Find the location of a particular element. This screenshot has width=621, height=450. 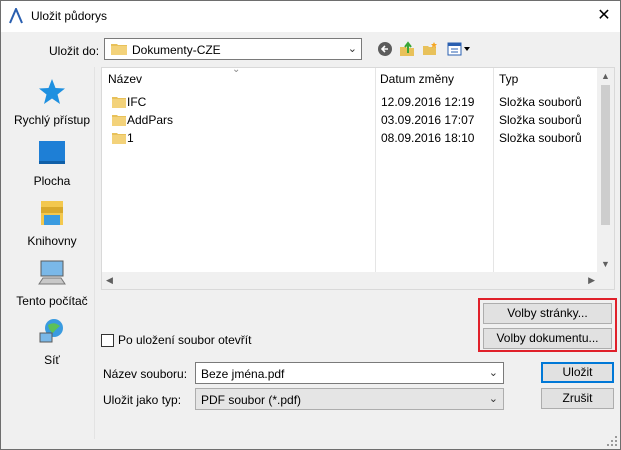

up-folder-icon is located at coordinates (407, 49).